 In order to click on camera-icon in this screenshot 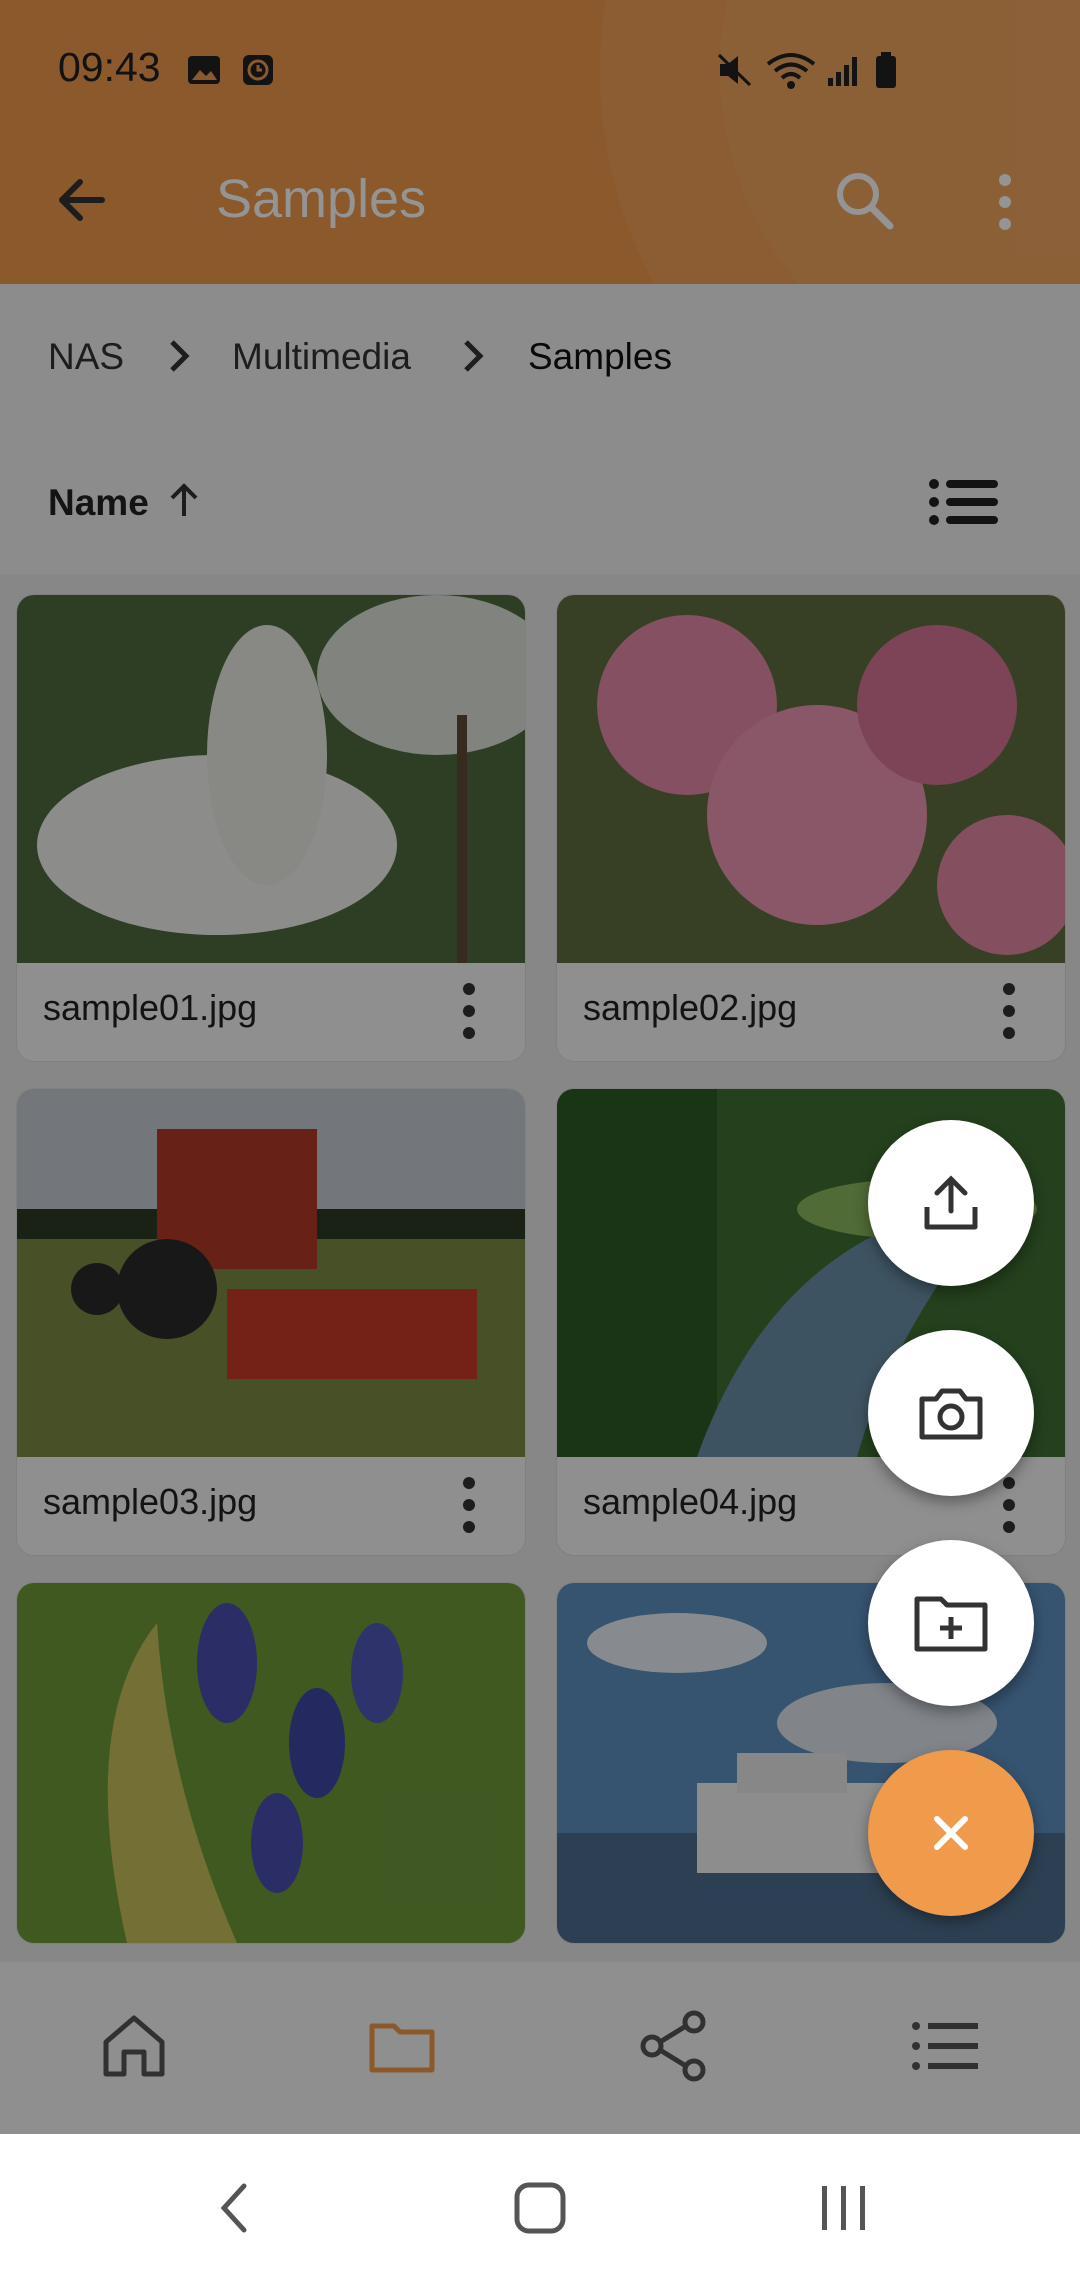, I will do `click(951, 1414)`.